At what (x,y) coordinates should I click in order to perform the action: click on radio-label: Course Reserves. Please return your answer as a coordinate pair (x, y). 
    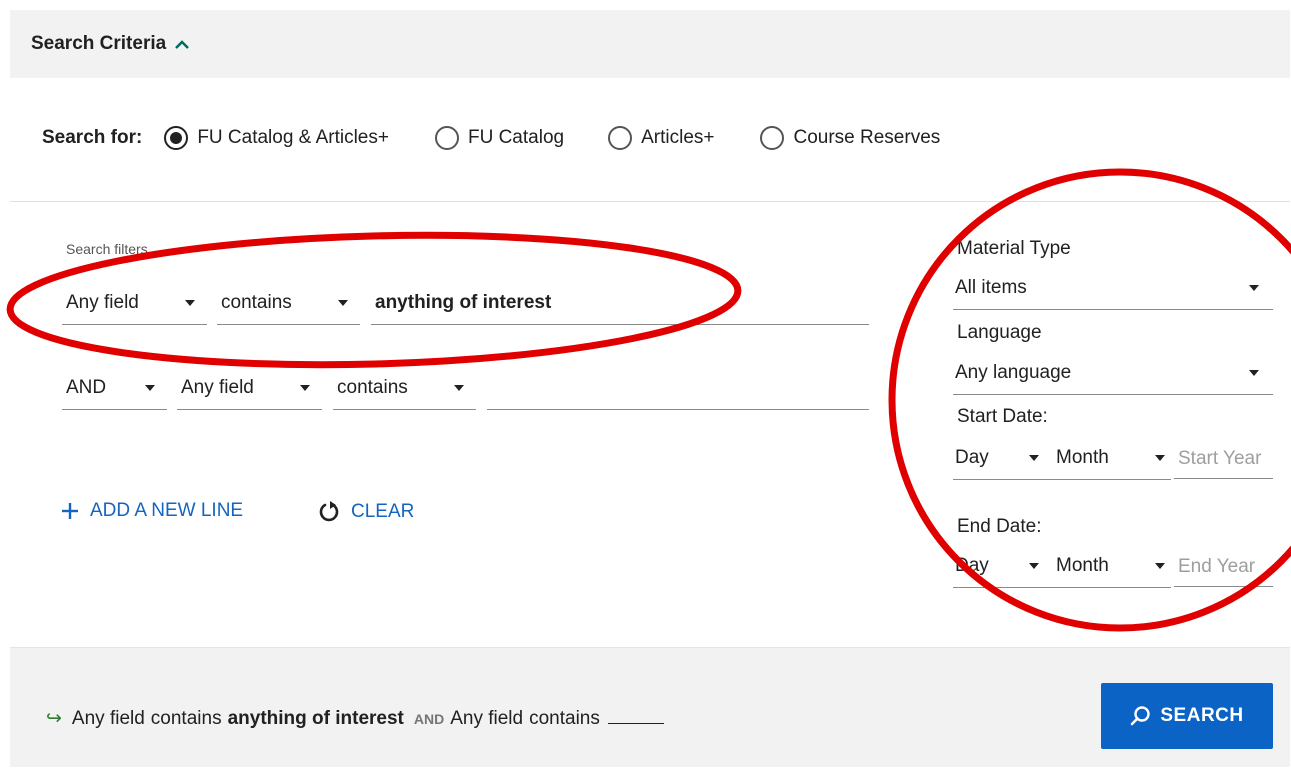
    Looking at the image, I should click on (867, 137).